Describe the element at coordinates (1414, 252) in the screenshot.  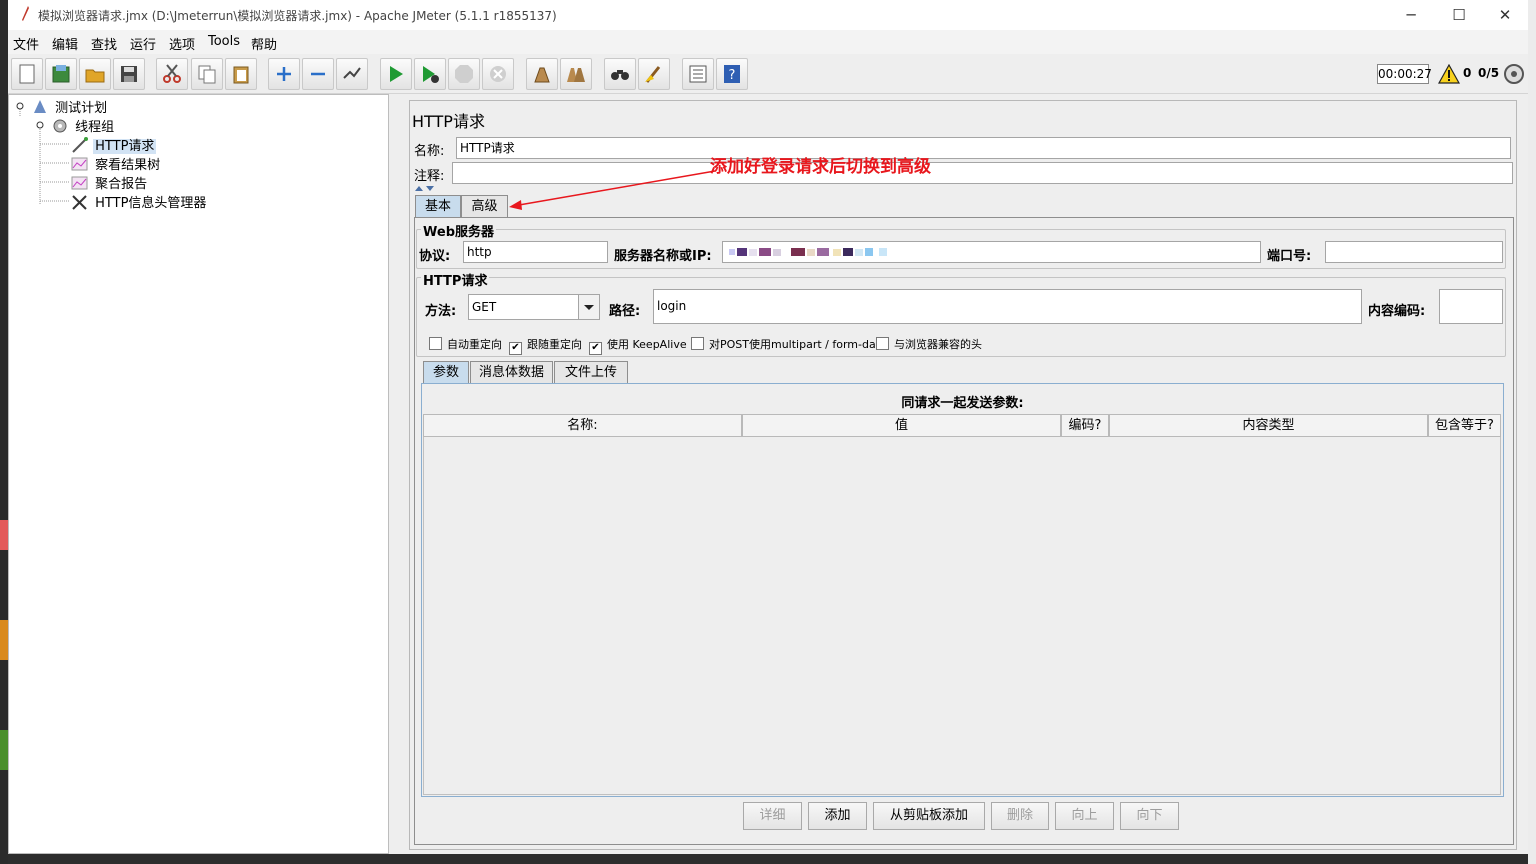
I see `port-field` at that location.